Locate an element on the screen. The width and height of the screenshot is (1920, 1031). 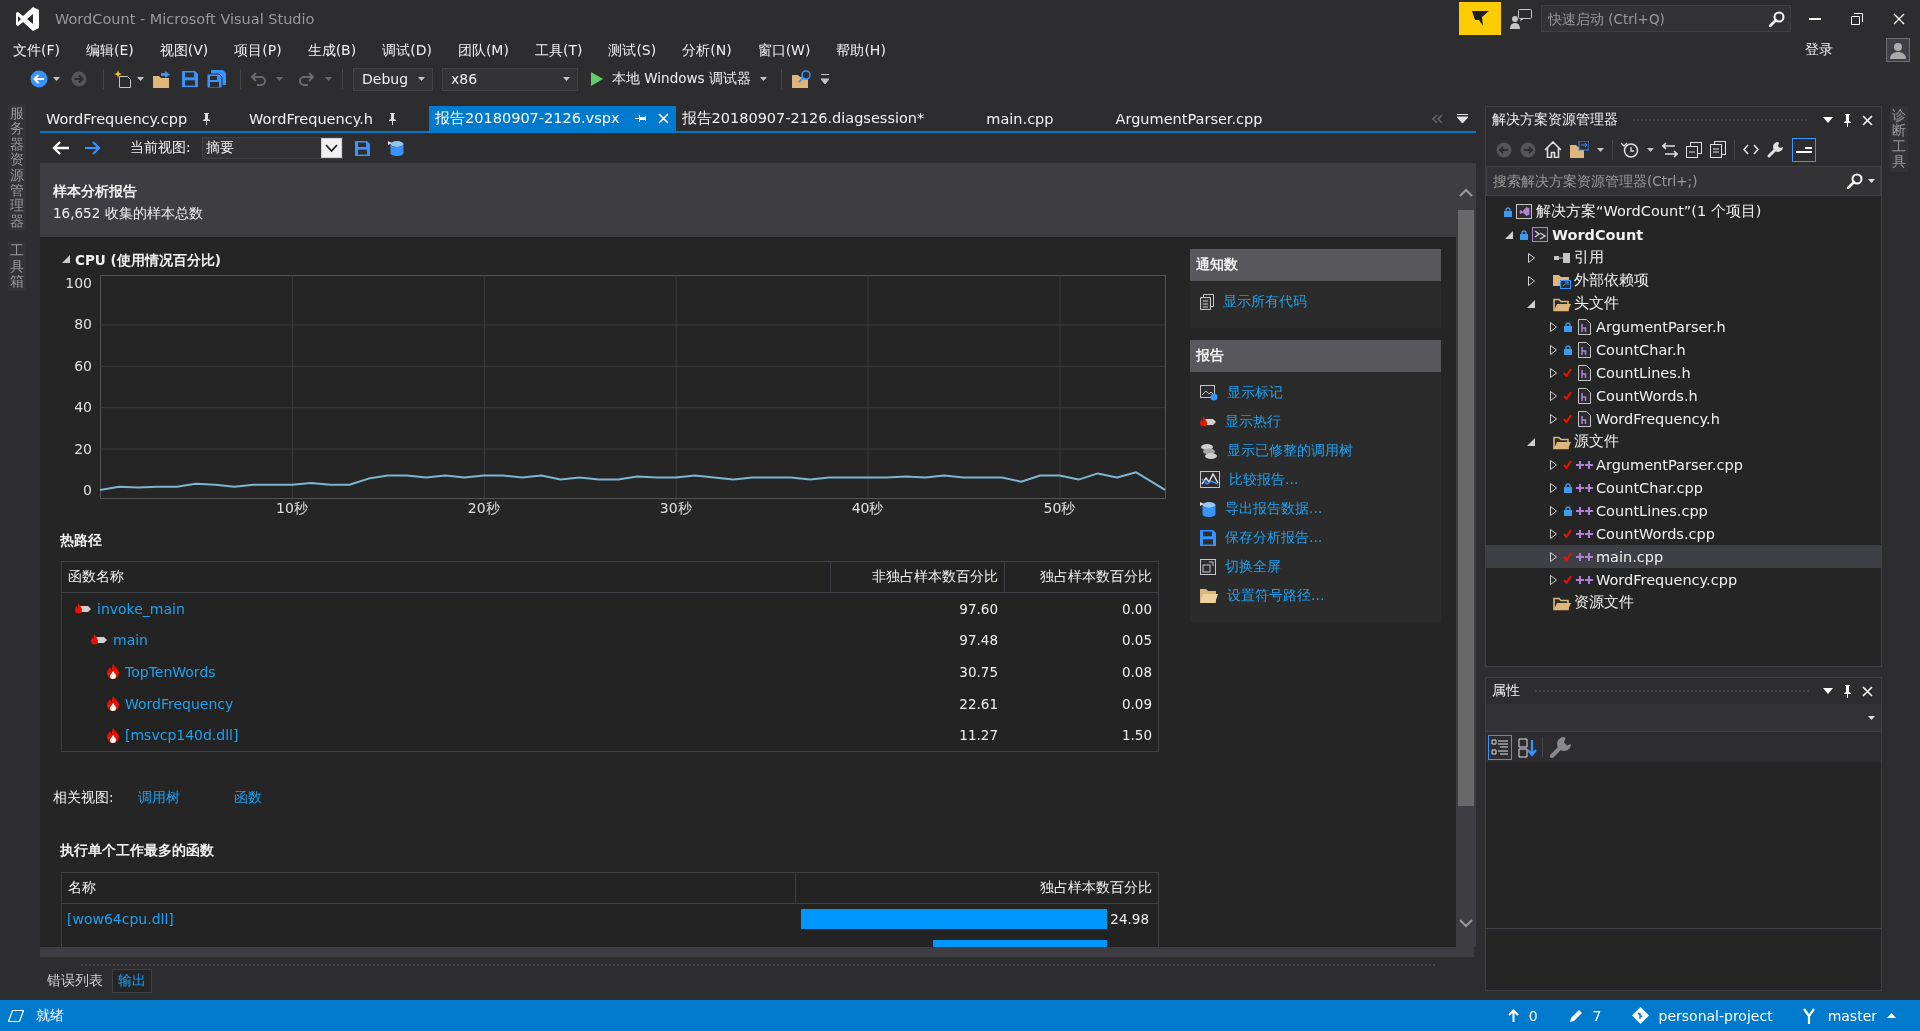
column-header: 非独占样本数百分比 is located at coordinates (917, 577).